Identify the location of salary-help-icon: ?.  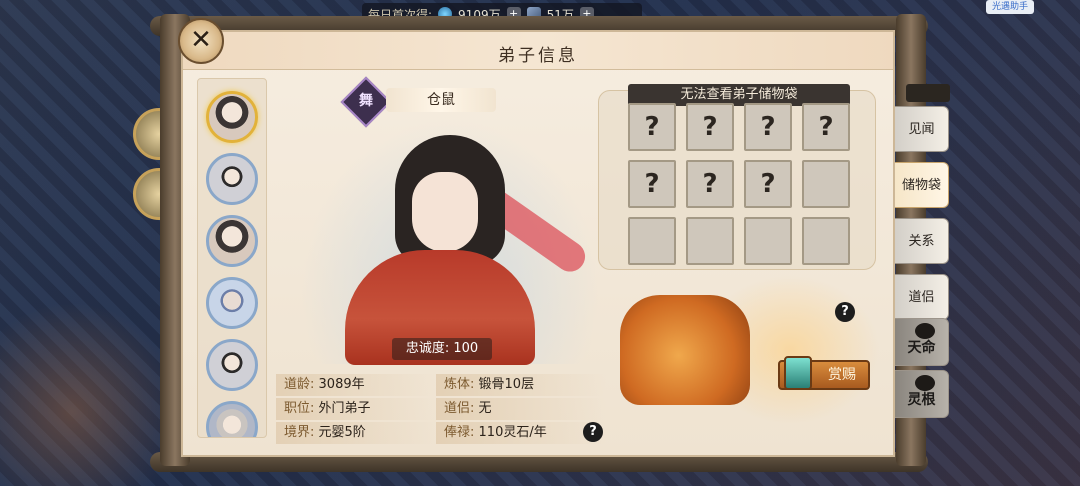
(593, 432).